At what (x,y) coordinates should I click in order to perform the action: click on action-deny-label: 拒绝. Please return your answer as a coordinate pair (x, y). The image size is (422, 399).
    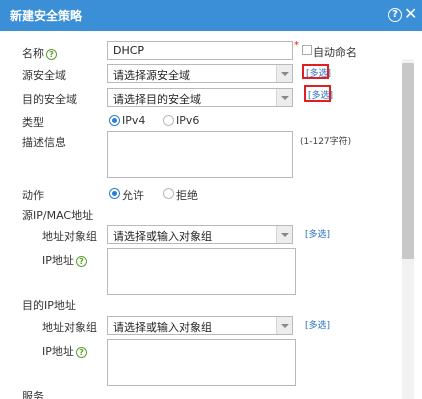
    Looking at the image, I should click on (187, 195).